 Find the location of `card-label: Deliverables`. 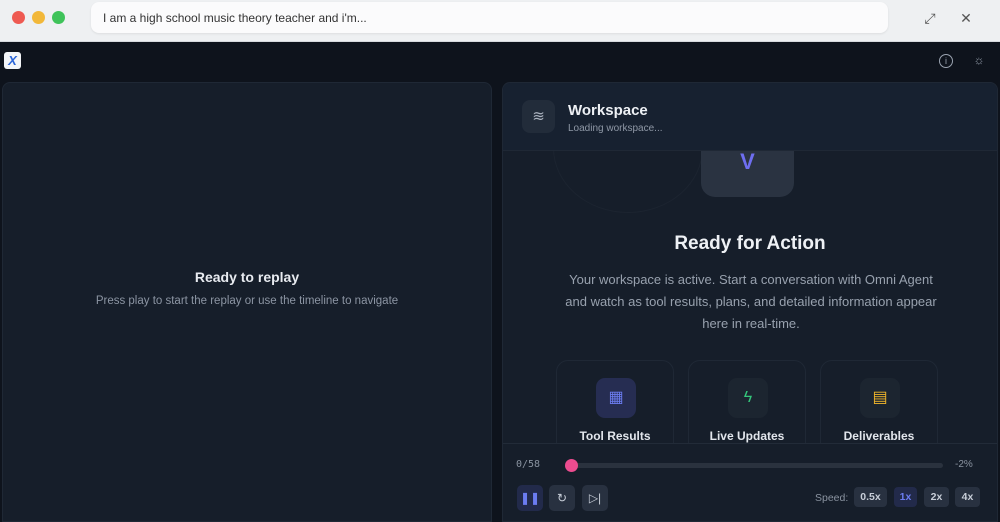

card-label: Deliverables is located at coordinates (879, 436).